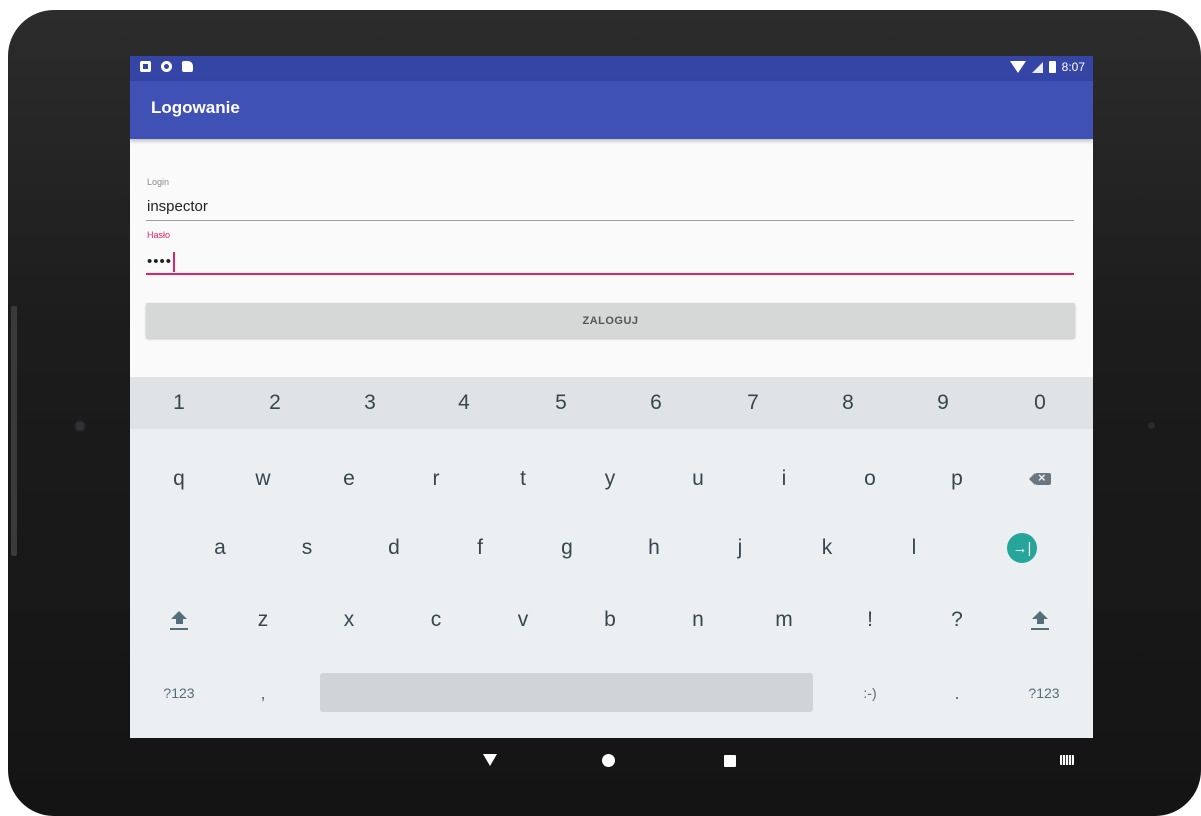 This screenshot has height=816, width=1201. What do you see at coordinates (698, 479) in the screenshot?
I see `key-u: u` at bounding box center [698, 479].